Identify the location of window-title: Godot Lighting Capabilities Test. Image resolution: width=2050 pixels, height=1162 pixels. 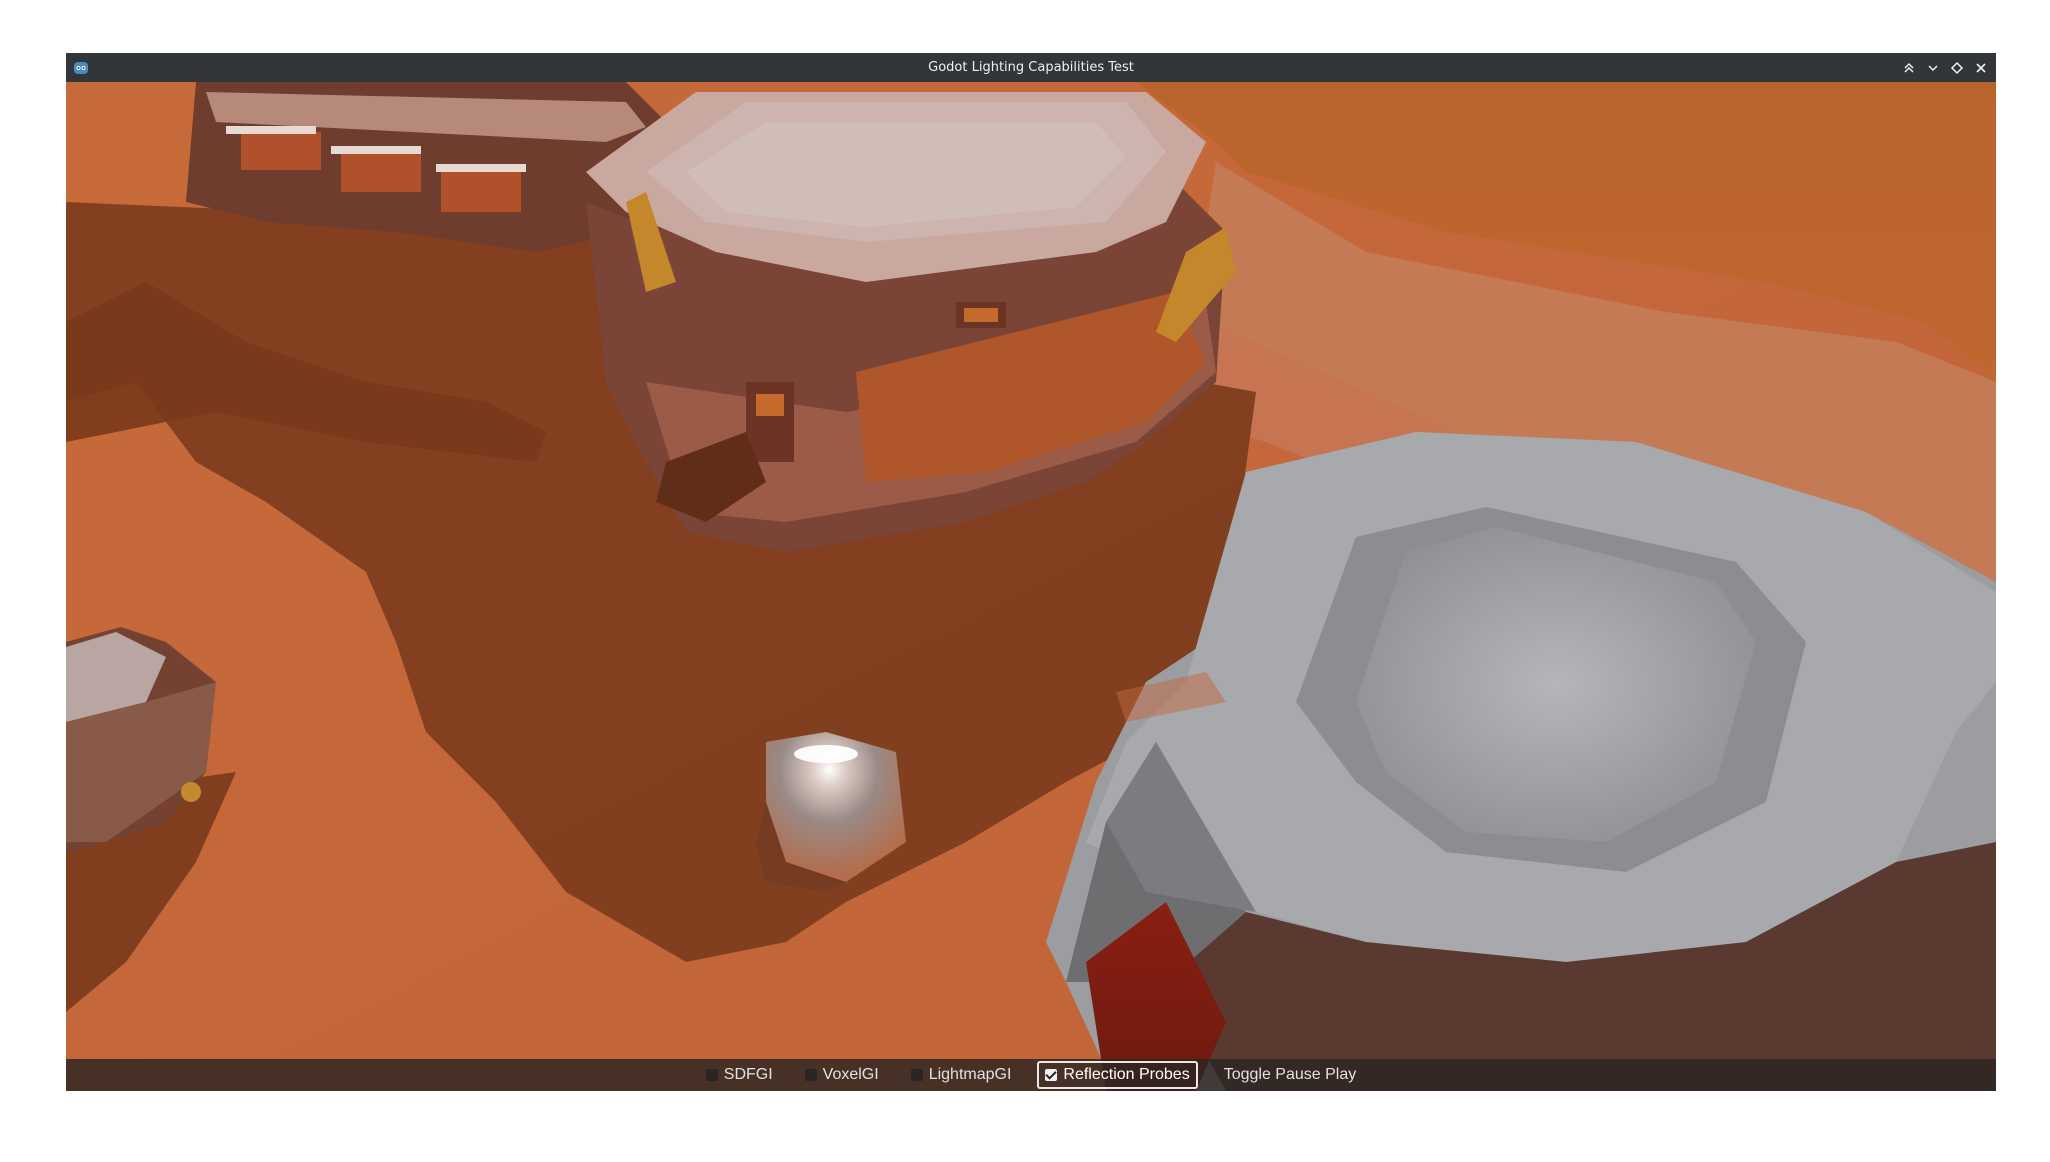
(1031, 67).